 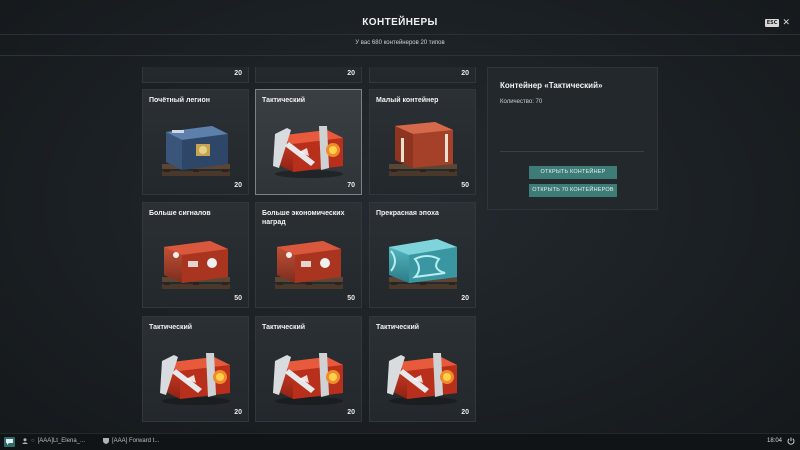 I want to click on card-name: Малый контейнер, so click(x=407, y=100).